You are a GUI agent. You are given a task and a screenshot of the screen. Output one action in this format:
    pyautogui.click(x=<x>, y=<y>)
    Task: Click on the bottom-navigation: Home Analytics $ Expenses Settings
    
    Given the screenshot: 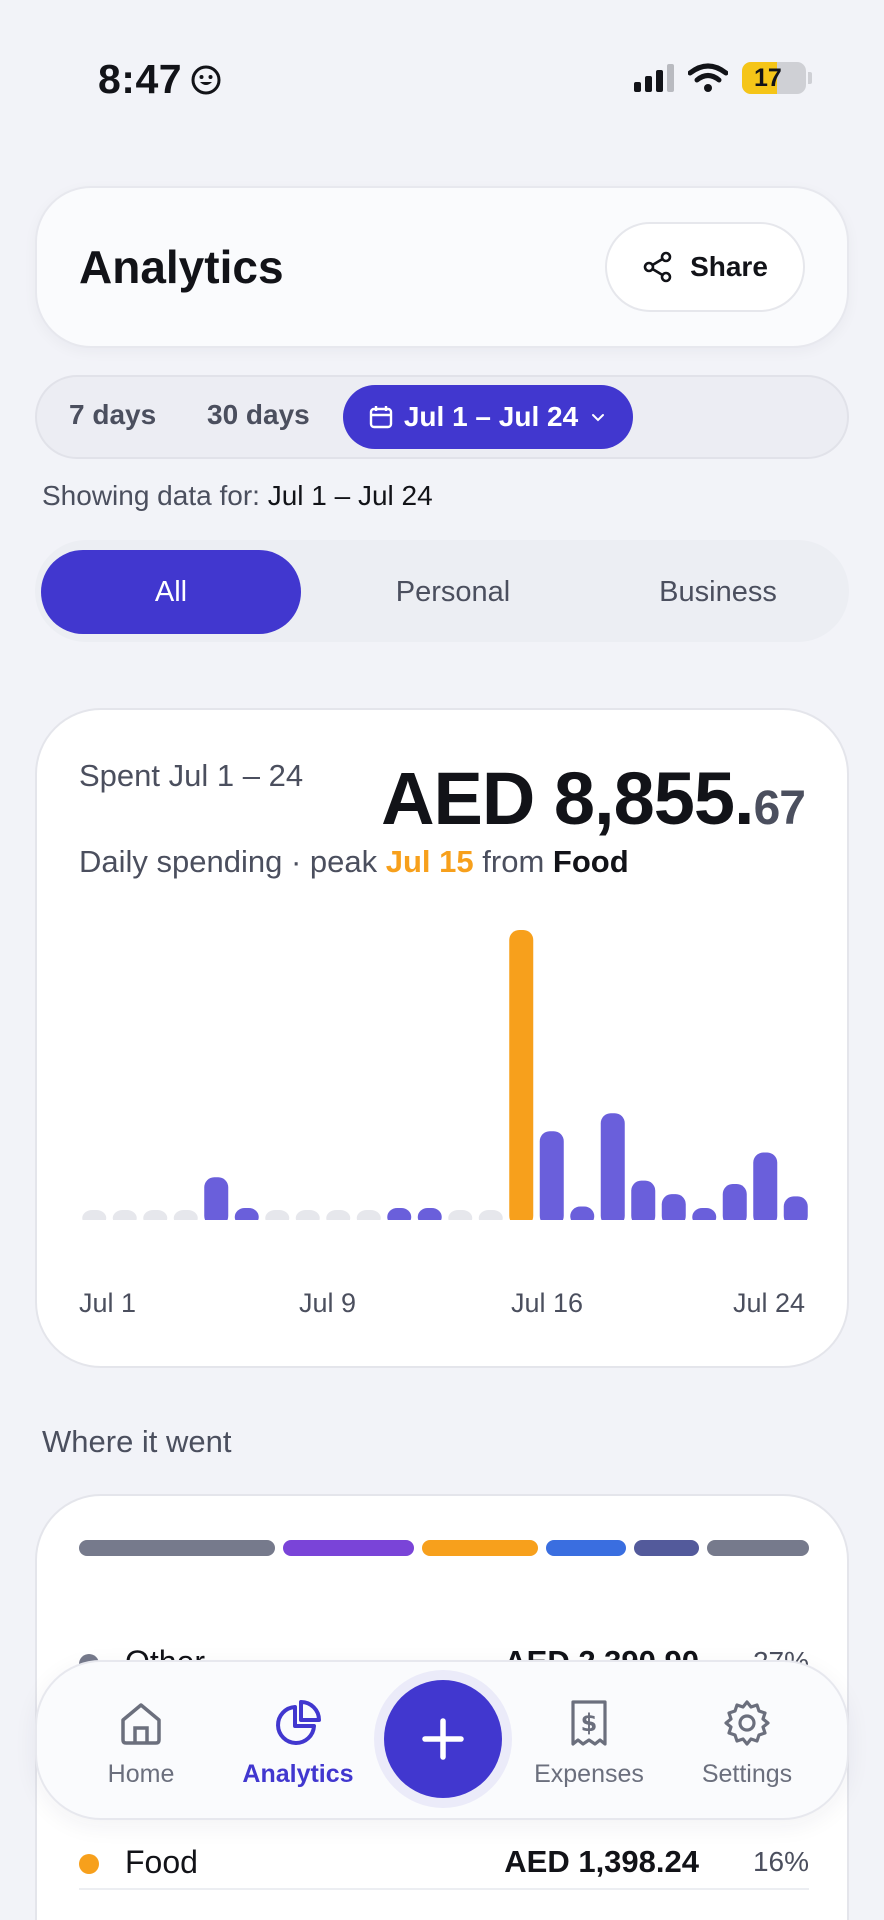 What is the action you would take?
    pyautogui.click(x=442, y=1740)
    